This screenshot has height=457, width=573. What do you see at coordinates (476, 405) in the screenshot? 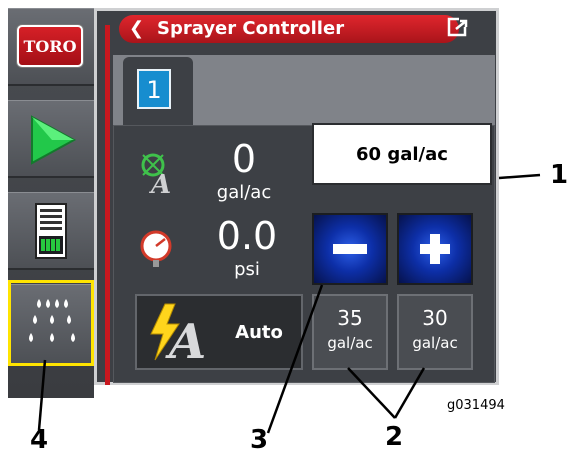
I see `figure-code: g031494` at bounding box center [476, 405].